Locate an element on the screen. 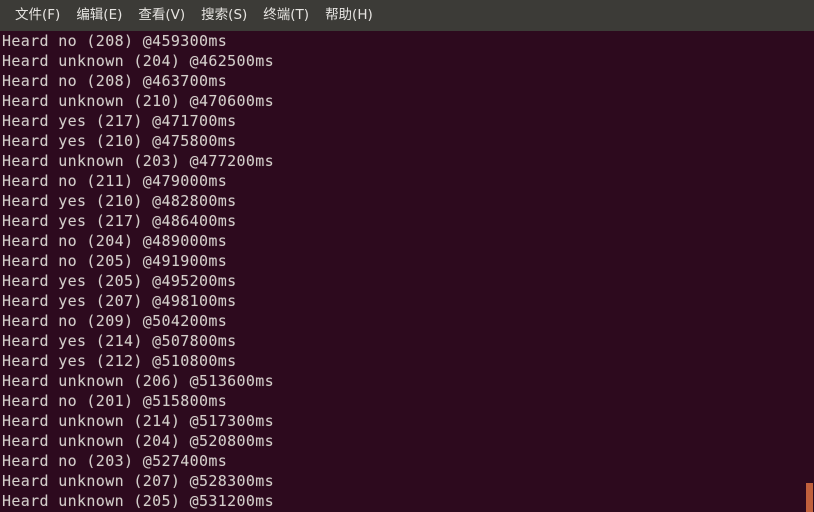 Image resolution: width=814 pixels, height=512 pixels. terminal-line: Heard unknown (203) @477200ms is located at coordinates (138, 161).